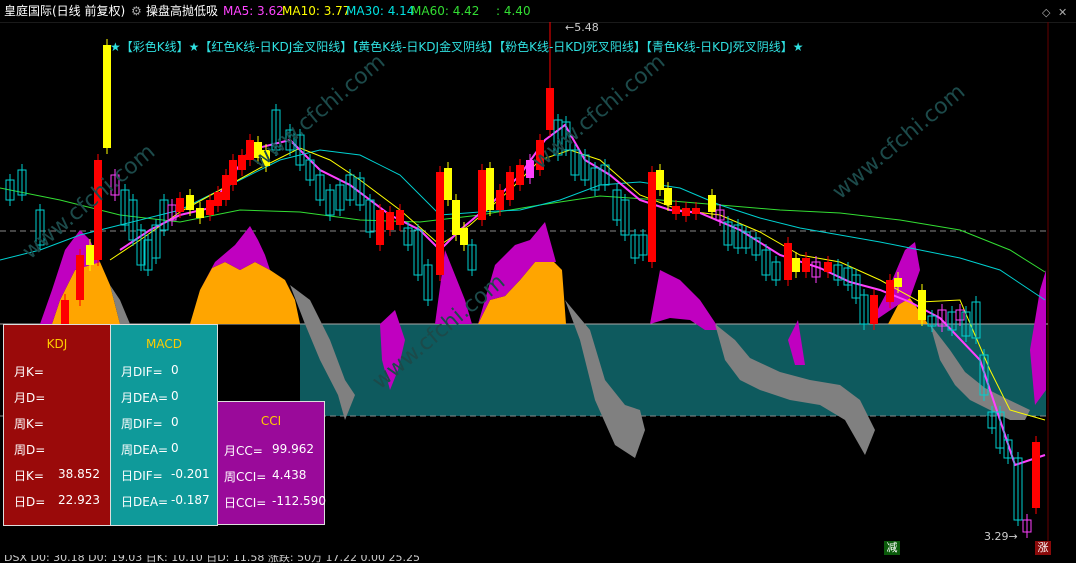 The image size is (1076, 563). I want to click on close-icon: ✕, so click(1062, 12).